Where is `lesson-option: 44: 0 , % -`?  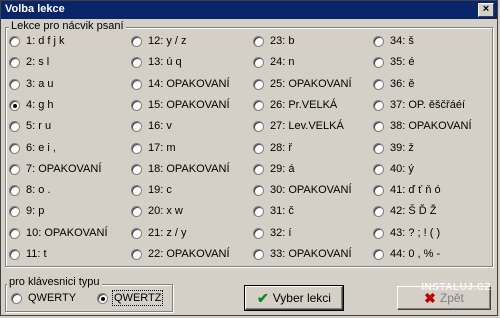
lesson-option: 44: 0 , % - is located at coordinates (406, 254).